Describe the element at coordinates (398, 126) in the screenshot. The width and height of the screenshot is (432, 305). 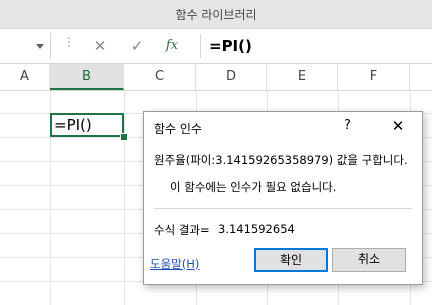
I see `dialog-close-icon: ✕` at that location.